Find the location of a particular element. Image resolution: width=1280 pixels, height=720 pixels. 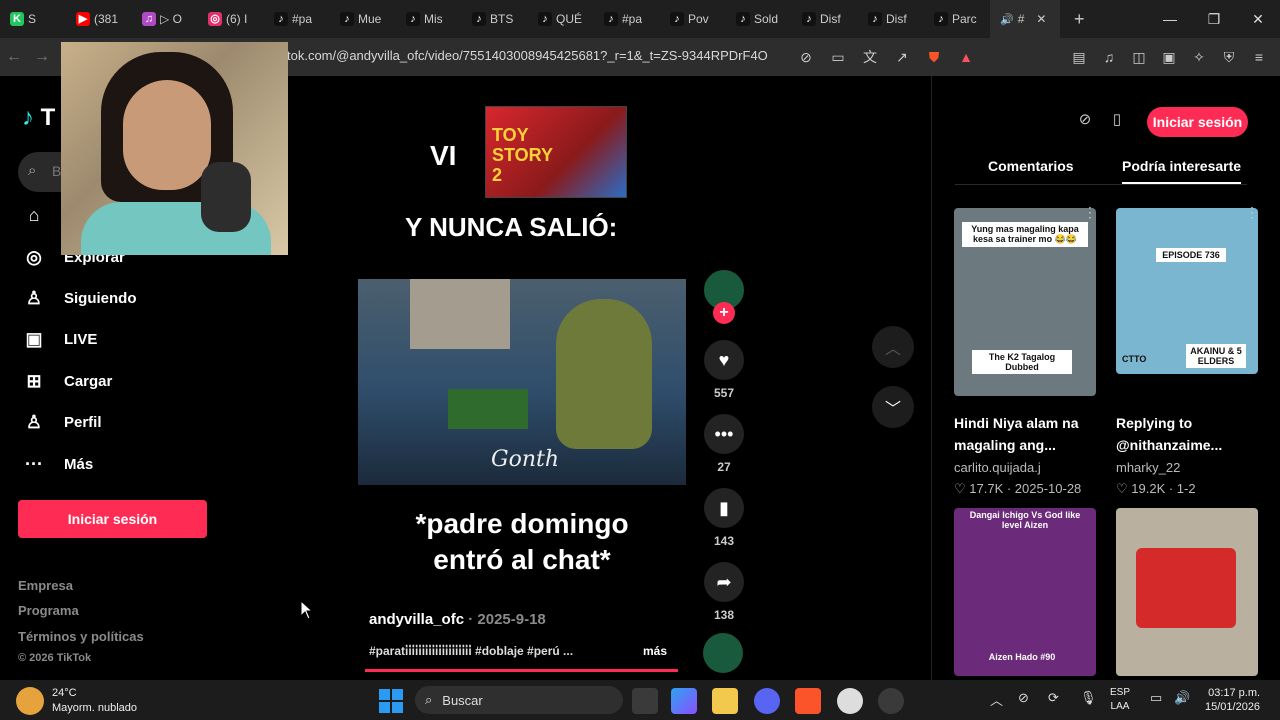

card-thumbnail: EPISODE 736 AKAINU & 5 ELDERS CTTO is located at coordinates (1187, 291).